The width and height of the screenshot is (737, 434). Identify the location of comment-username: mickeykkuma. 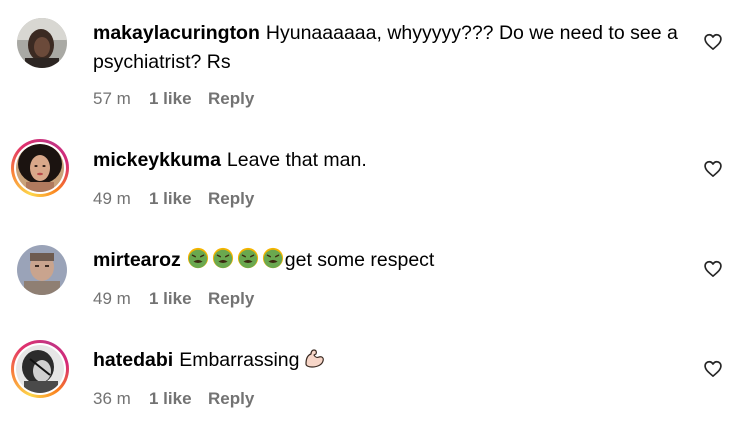
(157, 160).